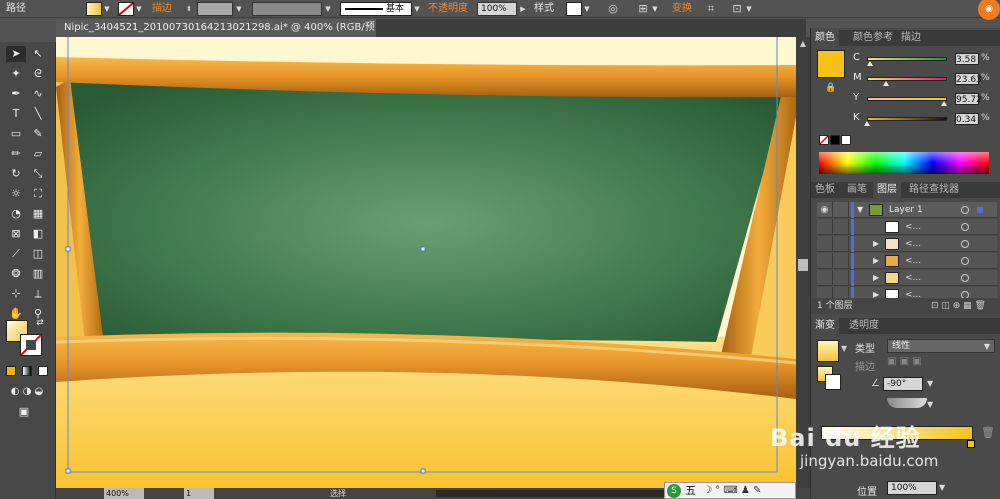 This screenshot has height=499, width=1000. What do you see at coordinates (732, 491) in the screenshot?
I see `ime-status-icons: ☽ ° ⌨ ♟ ✎` at bounding box center [732, 491].